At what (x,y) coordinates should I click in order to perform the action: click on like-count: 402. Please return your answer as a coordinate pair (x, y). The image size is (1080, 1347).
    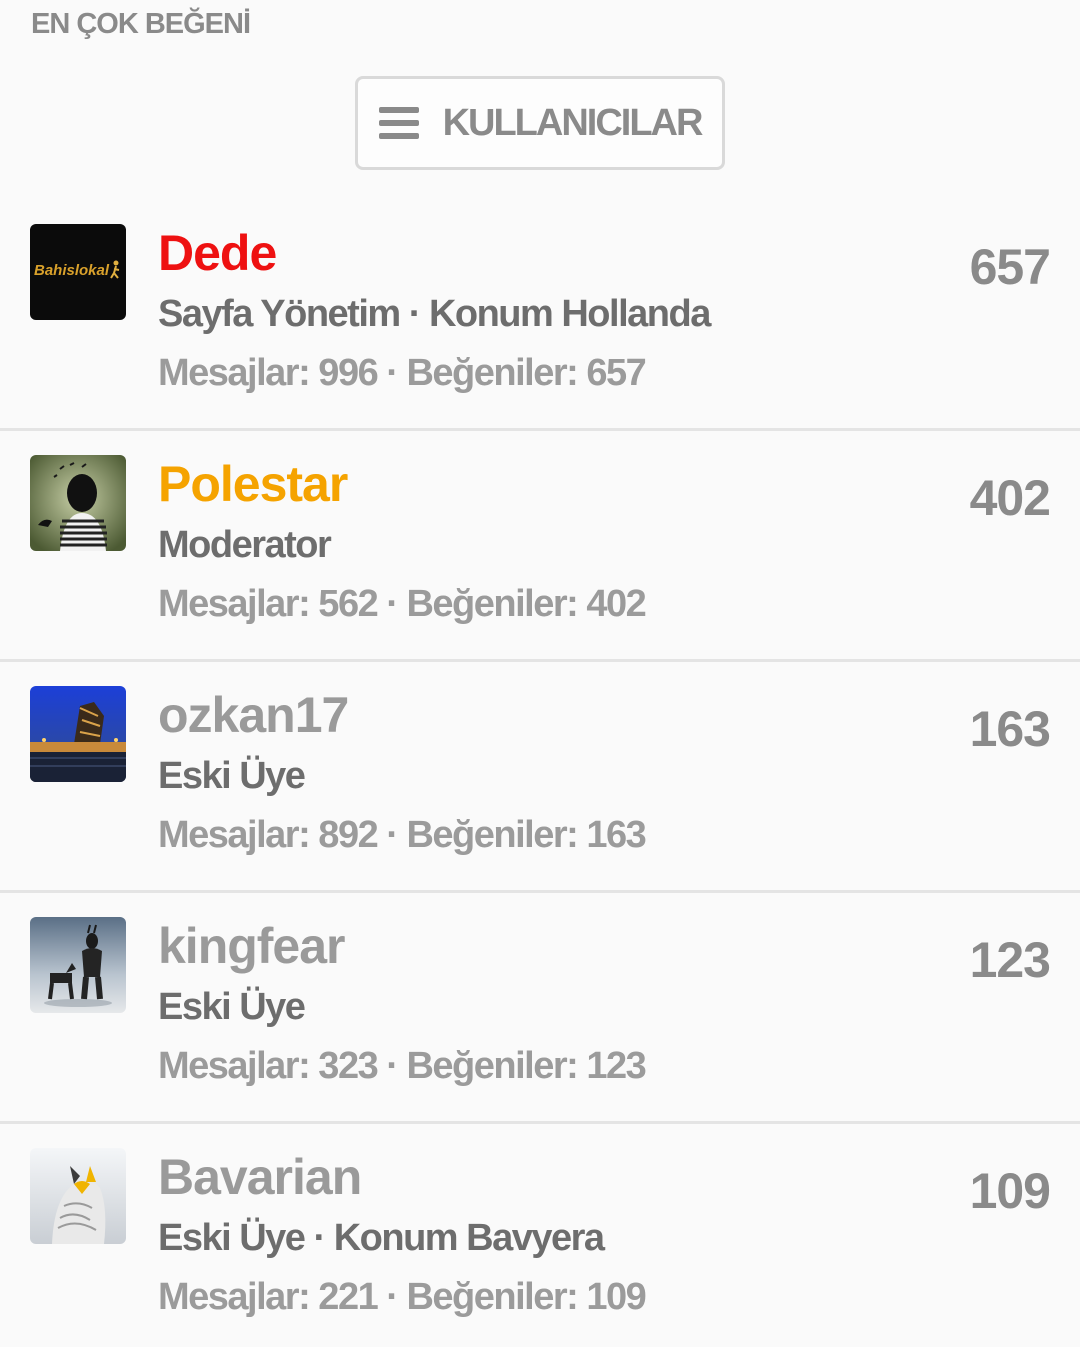
    Looking at the image, I should click on (1010, 498).